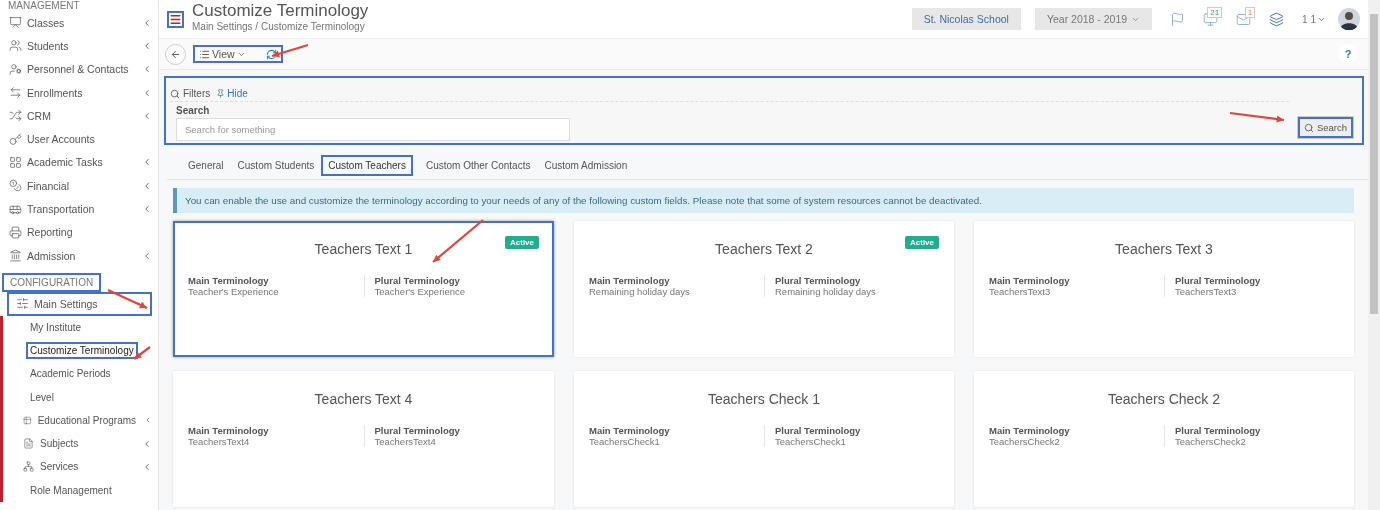  Describe the element at coordinates (764, 439) in the screenshot. I see `terminology-card: Teachers Check 1 Main Terminology TeachersCheck1 Plural Terminology TeachersCheck1` at that location.